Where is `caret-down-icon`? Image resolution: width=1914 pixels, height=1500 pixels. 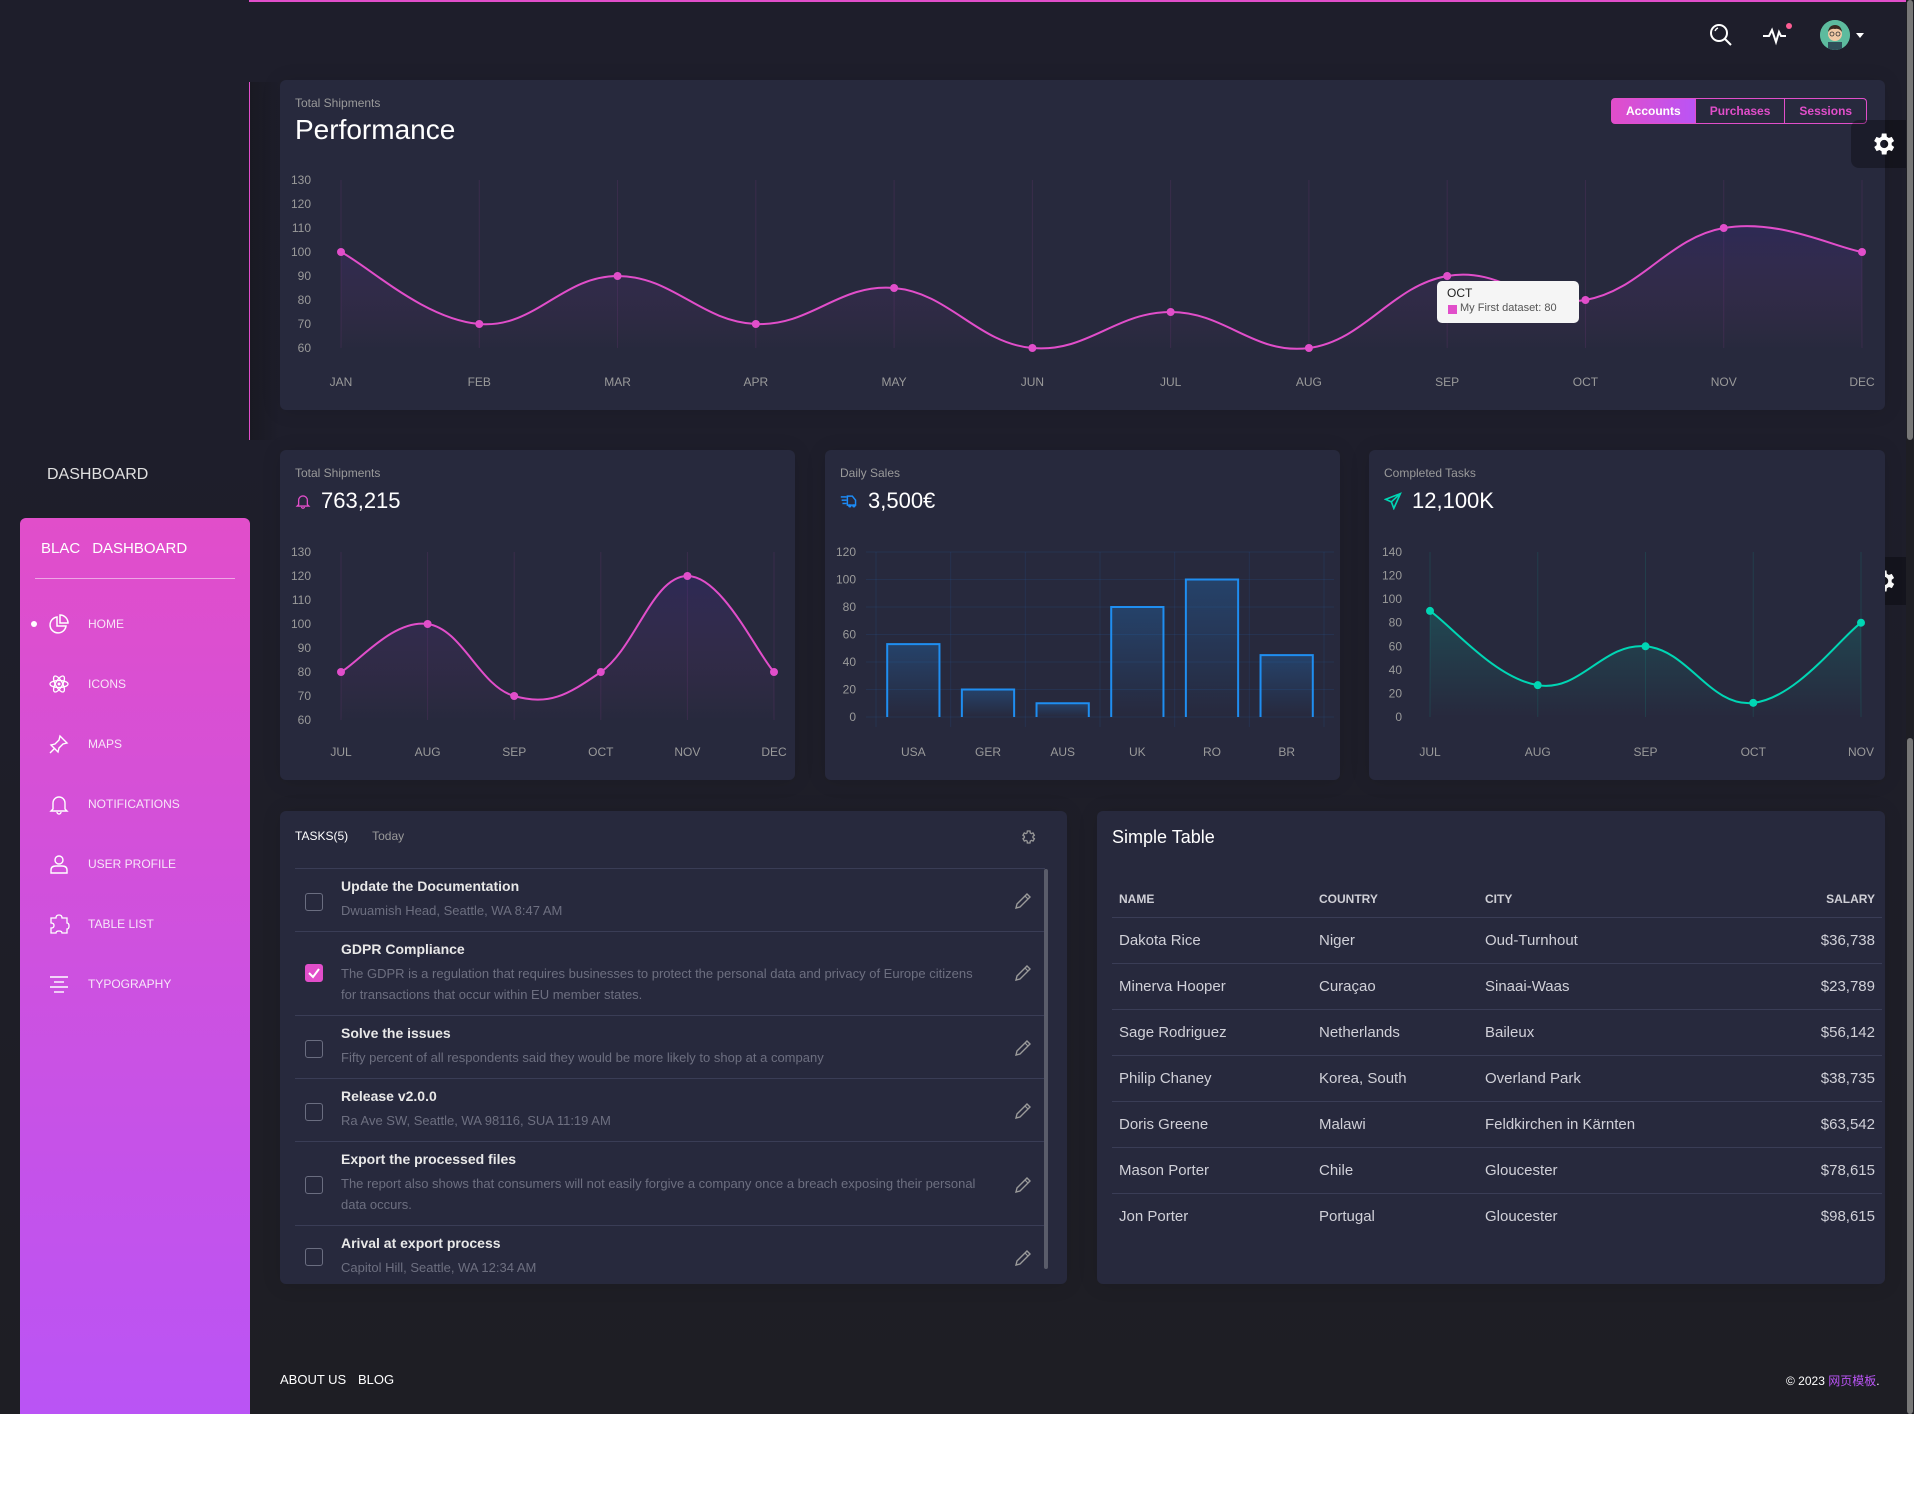
caret-down-icon is located at coordinates (1860, 35).